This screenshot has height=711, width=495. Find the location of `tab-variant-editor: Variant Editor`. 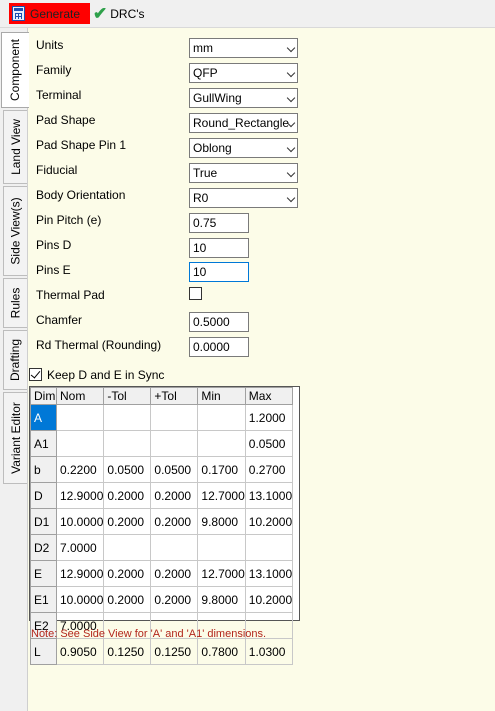

tab-variant-editor: Variant Editor is located at coordinates (15, 438).